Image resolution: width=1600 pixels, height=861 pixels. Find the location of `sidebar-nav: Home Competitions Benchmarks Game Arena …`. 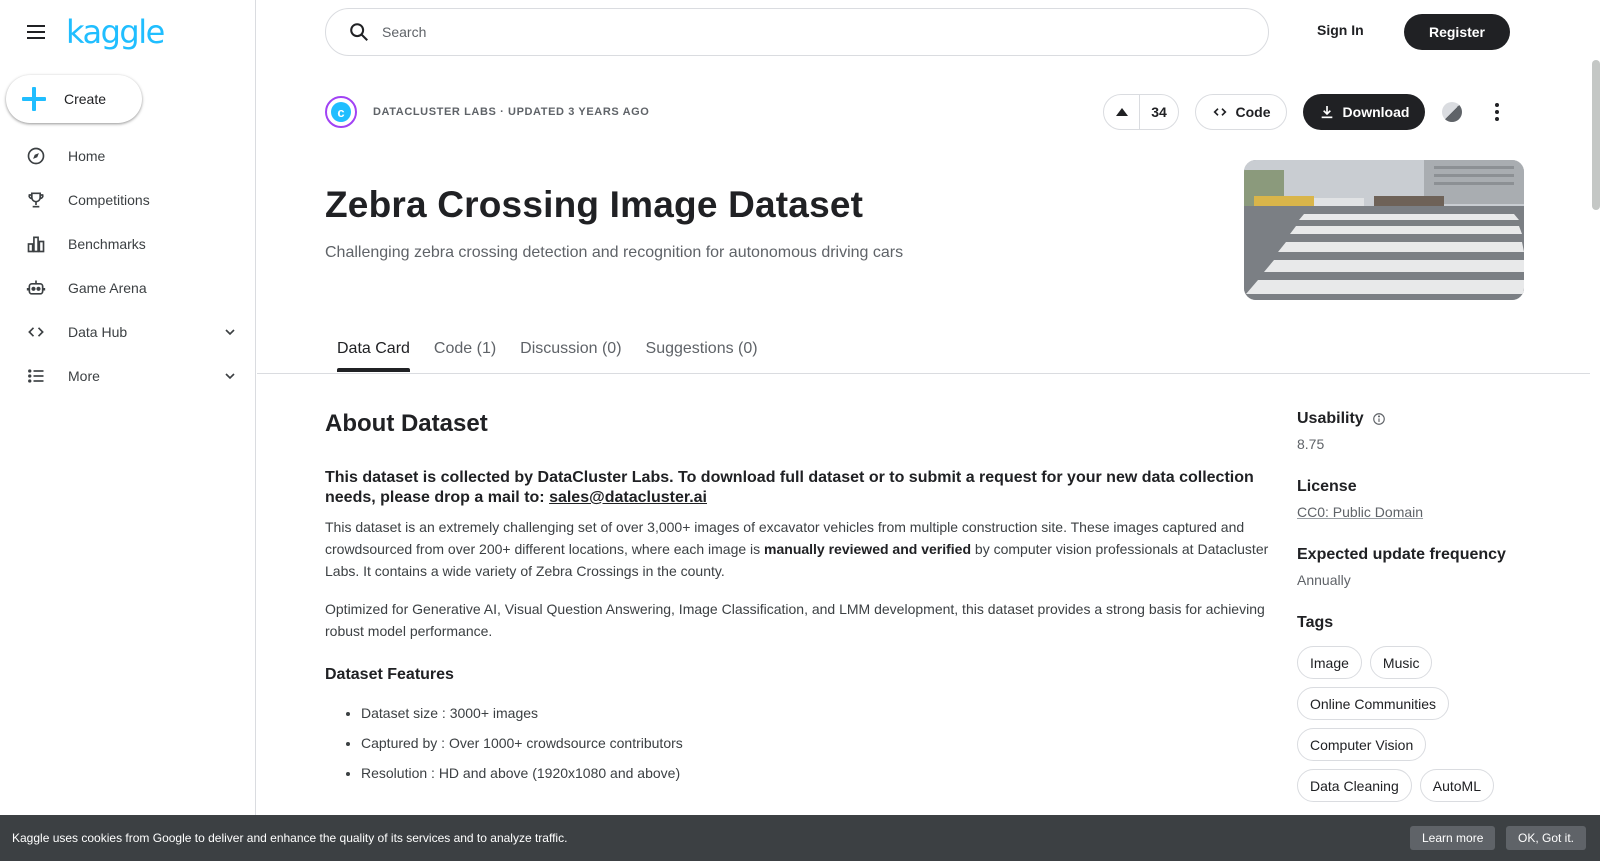

sidebar-nav: Home Competitions Benchmarks Game Arena … is located at coordinates (128, 266).